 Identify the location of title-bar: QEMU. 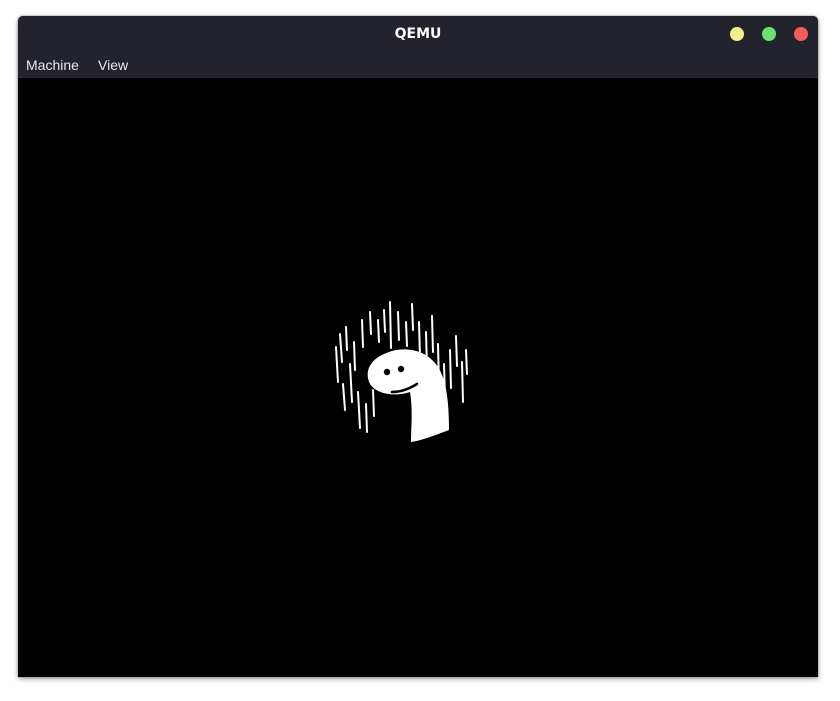
(418, 34).